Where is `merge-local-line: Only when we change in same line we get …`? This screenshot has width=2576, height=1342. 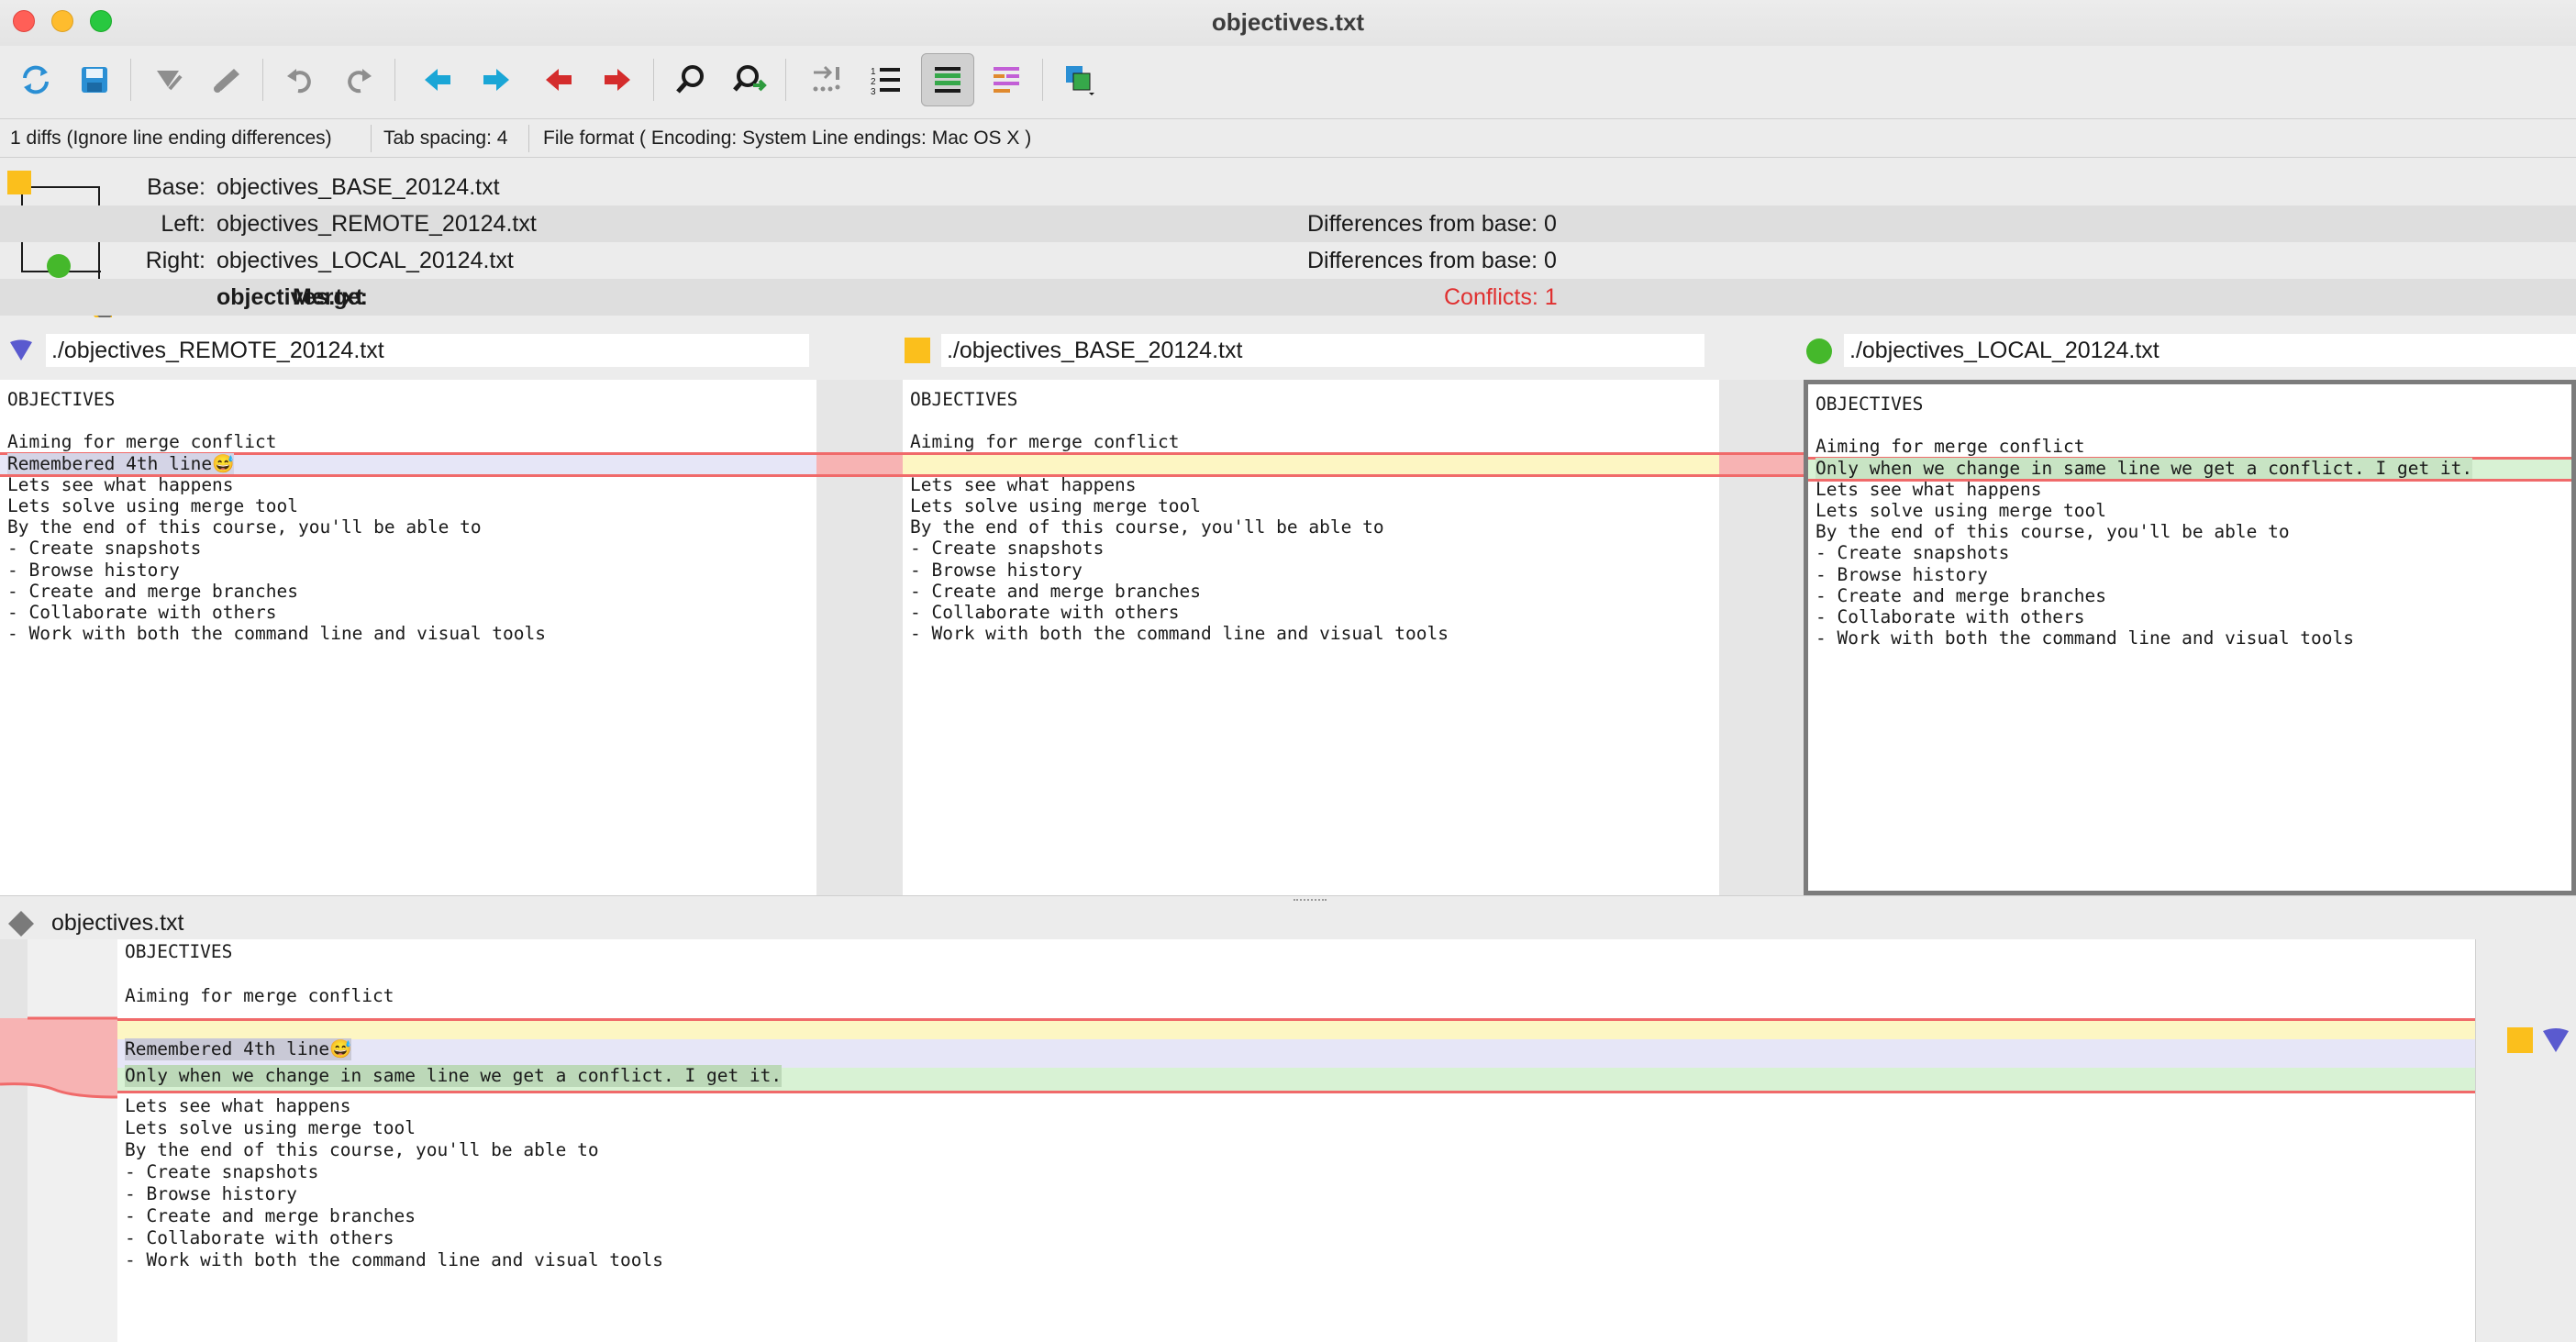
merge-local-line: Only when we change in same line we get … is located at coordinates (454, 1076).